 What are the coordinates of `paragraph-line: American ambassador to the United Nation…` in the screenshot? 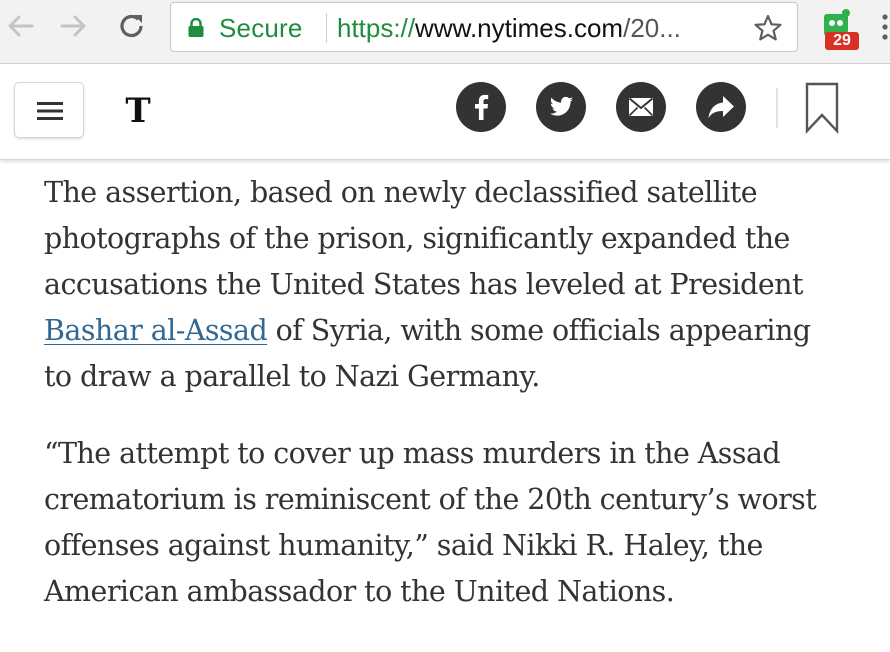 It's located at (359, 591).